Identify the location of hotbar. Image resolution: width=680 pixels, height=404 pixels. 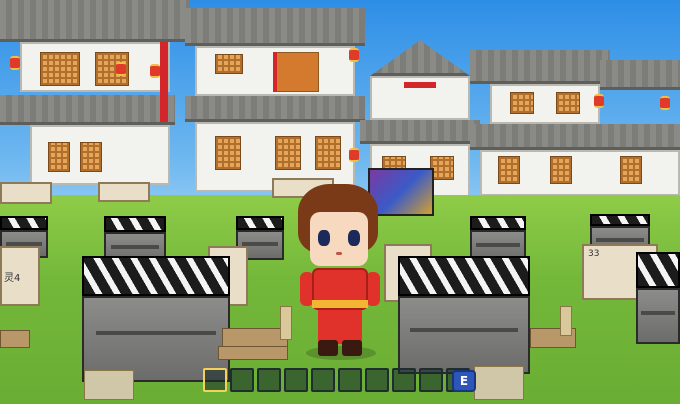
(336, 382).